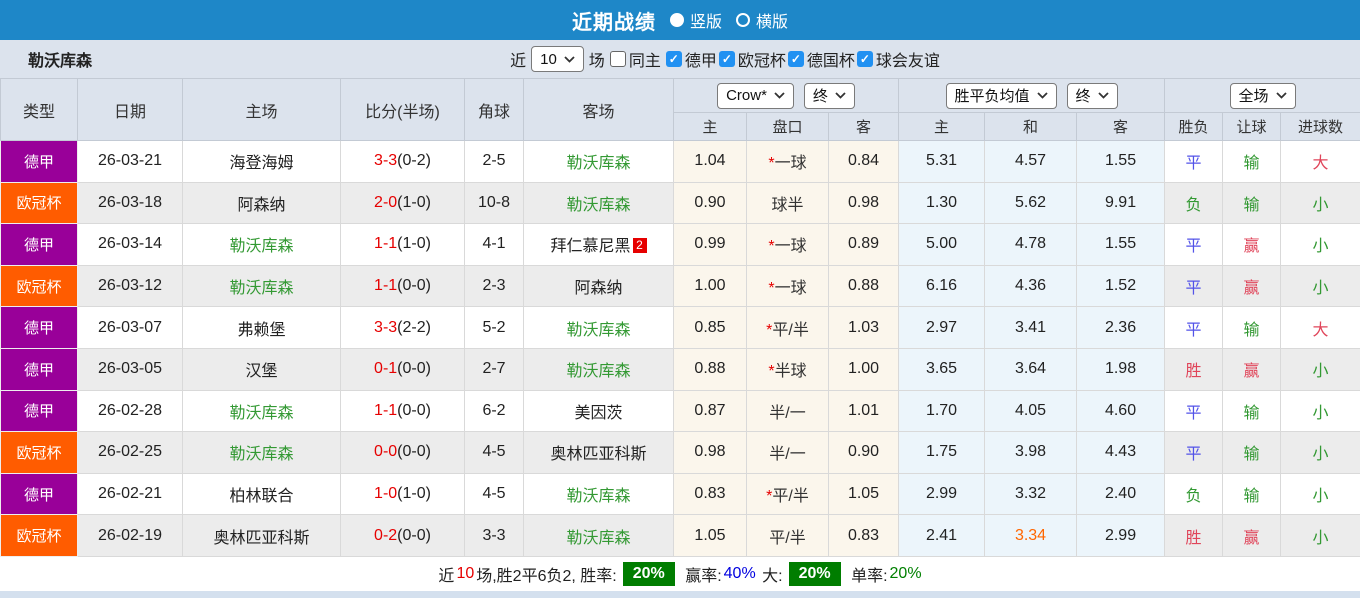 This screenshot has height=598, width=1360. What do you see at coordinates (942, 411) in the screenshot?
I see `avg-odds-home: 1.70` at bounding box center [942, 411].